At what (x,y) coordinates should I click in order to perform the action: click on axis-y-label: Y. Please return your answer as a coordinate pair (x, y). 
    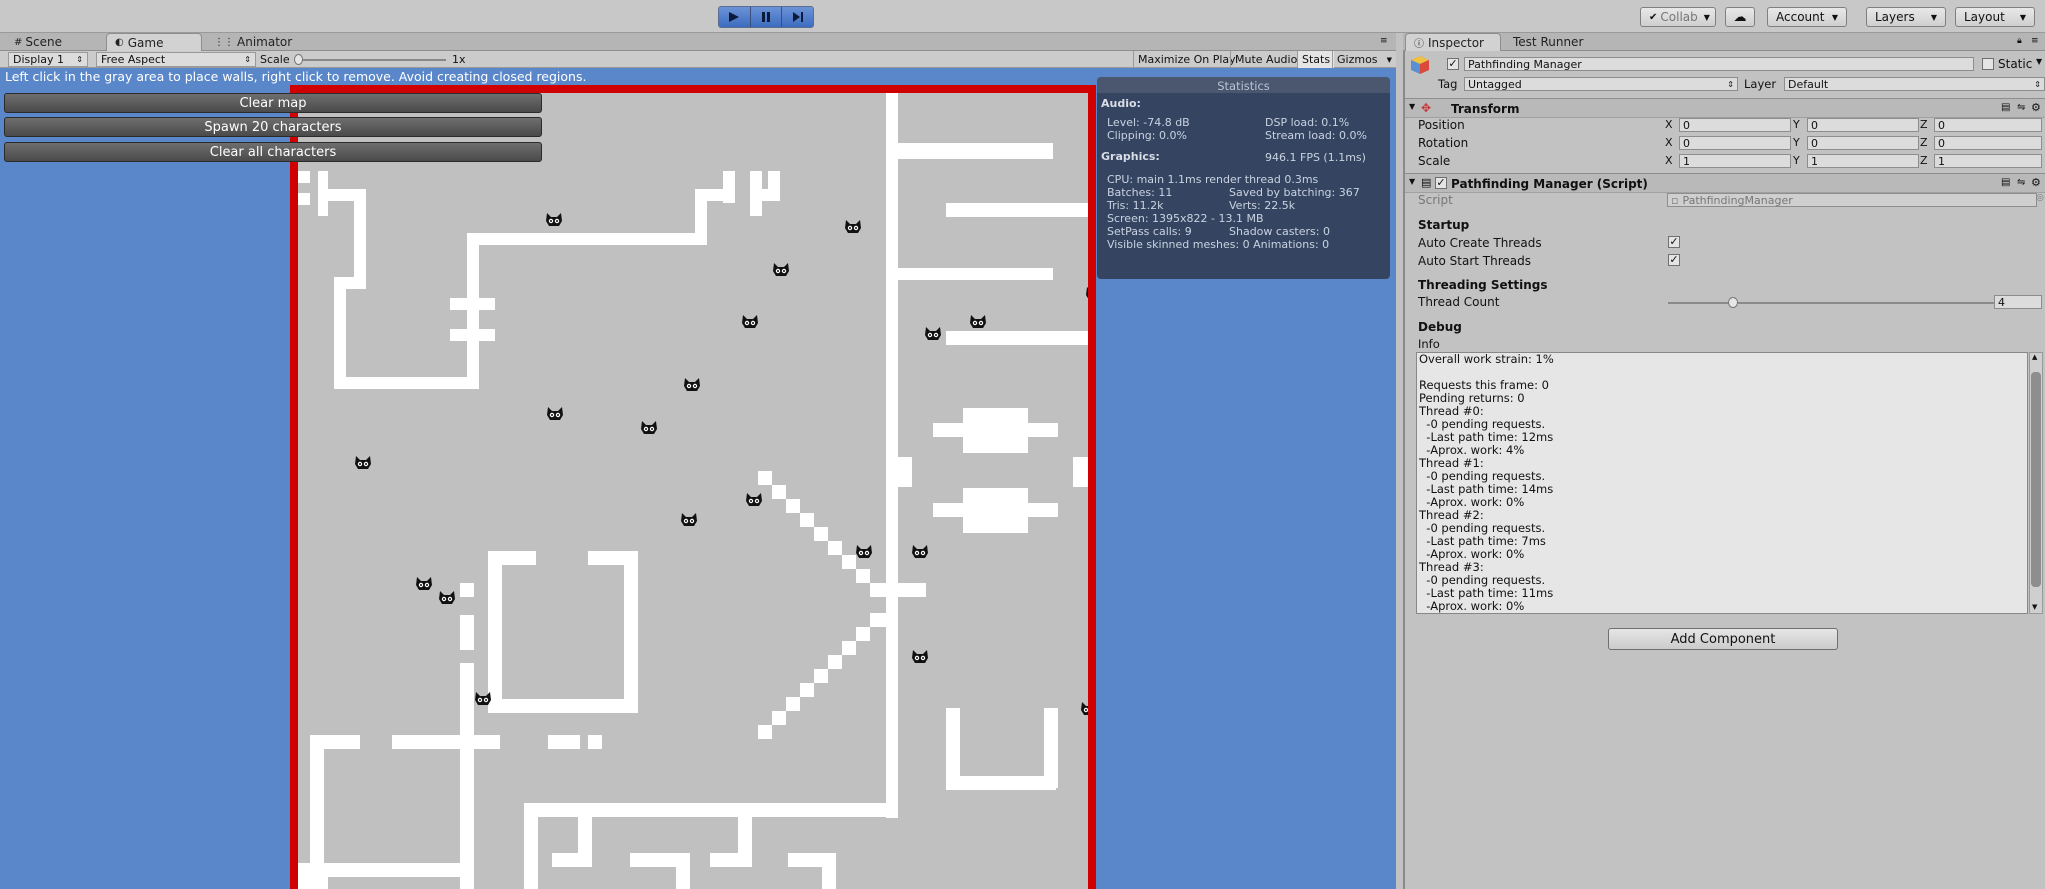
    Looking at the image, I should click on (1796, 124).